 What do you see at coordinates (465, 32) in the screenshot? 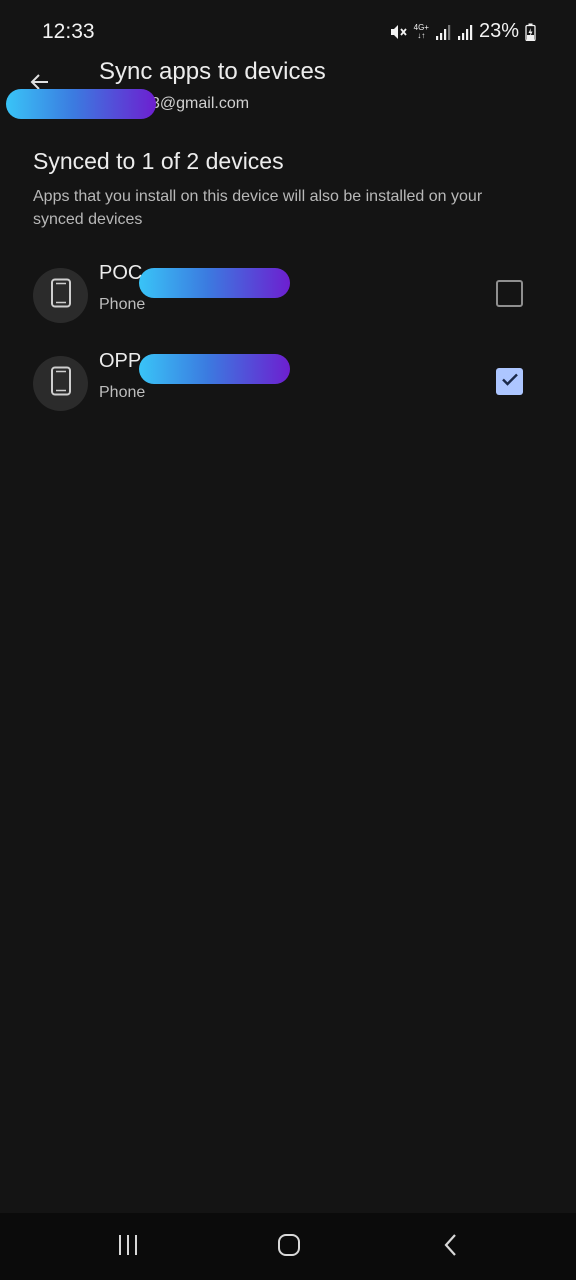
I see `signal-icon-sim2` at bounding box center [465, 32].